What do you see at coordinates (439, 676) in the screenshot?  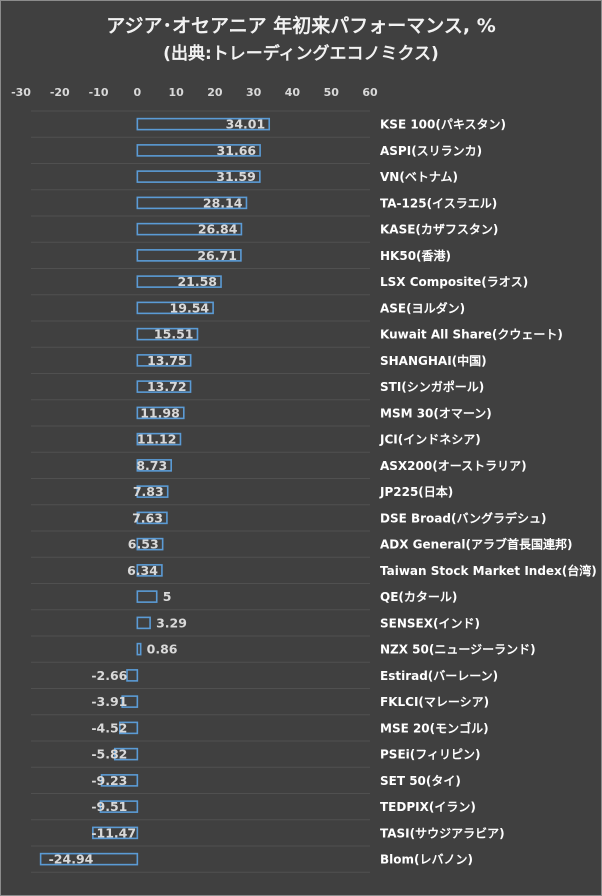 I see `category-label: Estirad(バーレーン)` at bounding box center [439, 676].